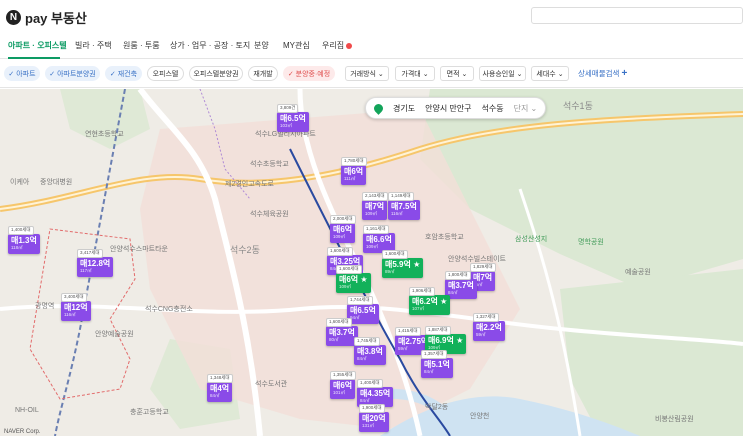 The image size is (743, 436). What do you see at coordinates (531, 239) in the screenshot?
I see `map-label-poi: 삼성산성지` at bounding box center [531, 239].